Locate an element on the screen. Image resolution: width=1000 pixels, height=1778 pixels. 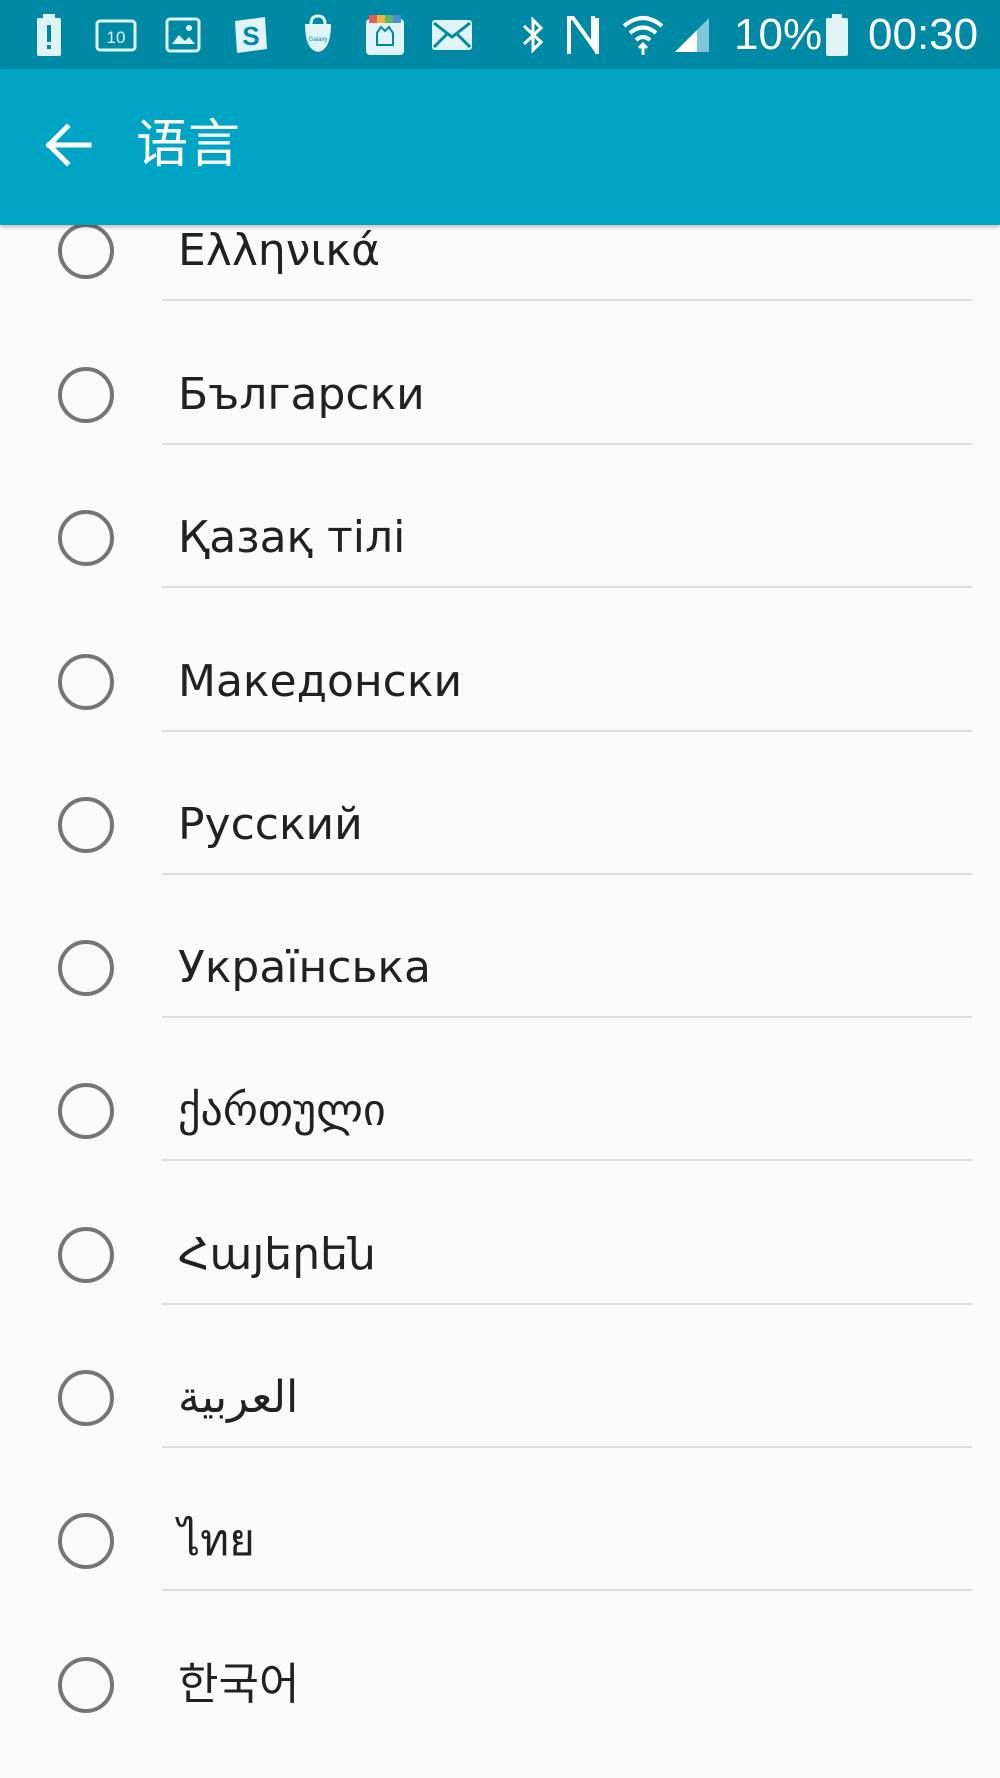
svg-text: S is located at coordinates (250, 36).